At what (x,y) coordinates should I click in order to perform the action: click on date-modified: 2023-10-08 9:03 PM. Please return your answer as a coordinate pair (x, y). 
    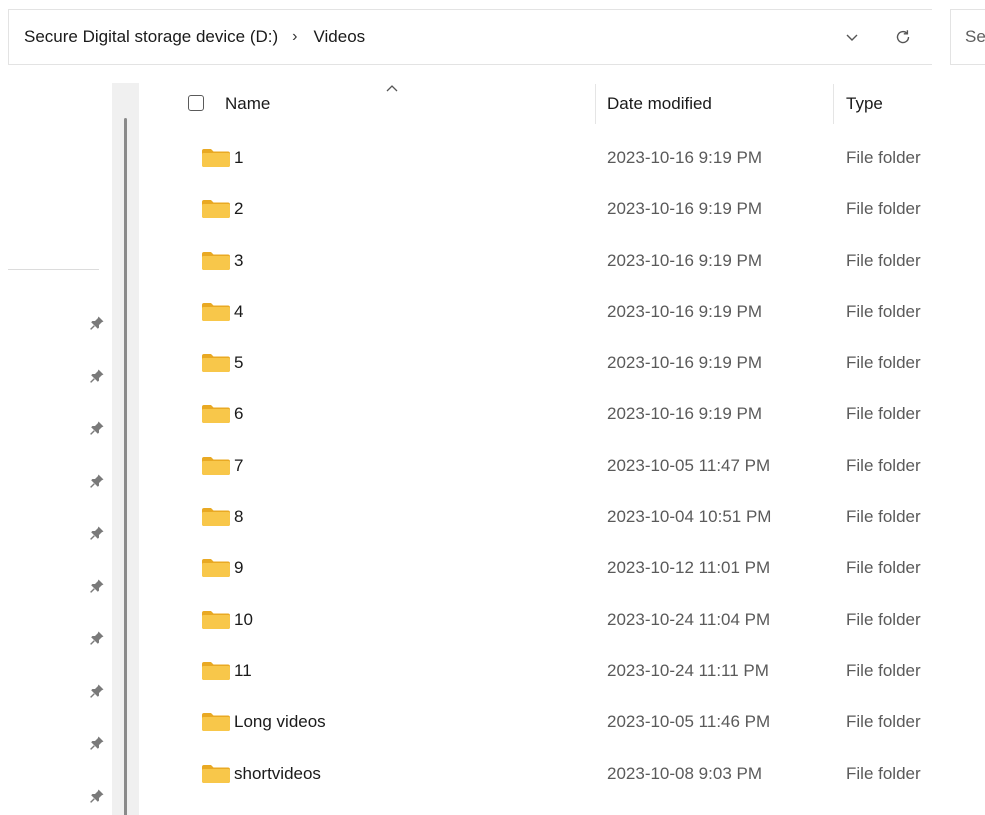
    Looking at the image, I should click on (684, 773).